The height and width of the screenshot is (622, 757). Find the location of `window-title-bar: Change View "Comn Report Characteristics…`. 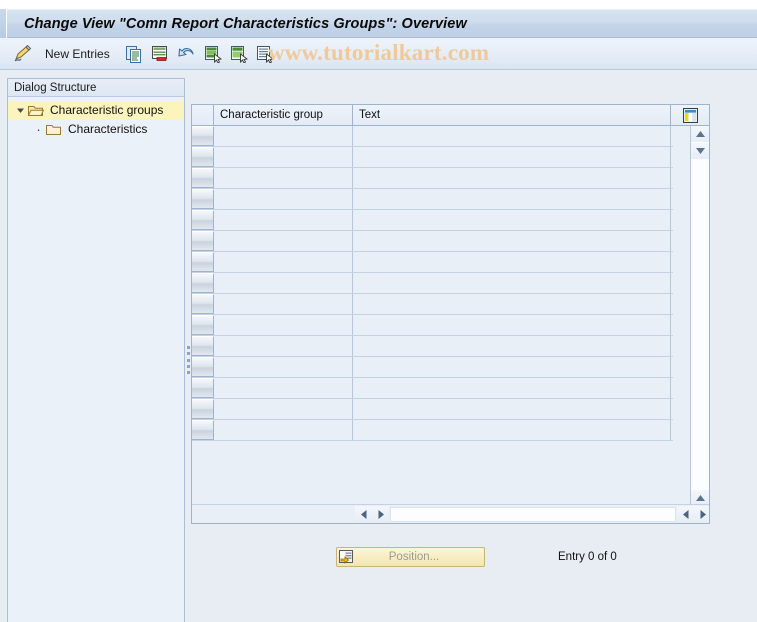

window-title-bar: Change View "Comn Report Characteristics… is located at coordinates (378, 23).